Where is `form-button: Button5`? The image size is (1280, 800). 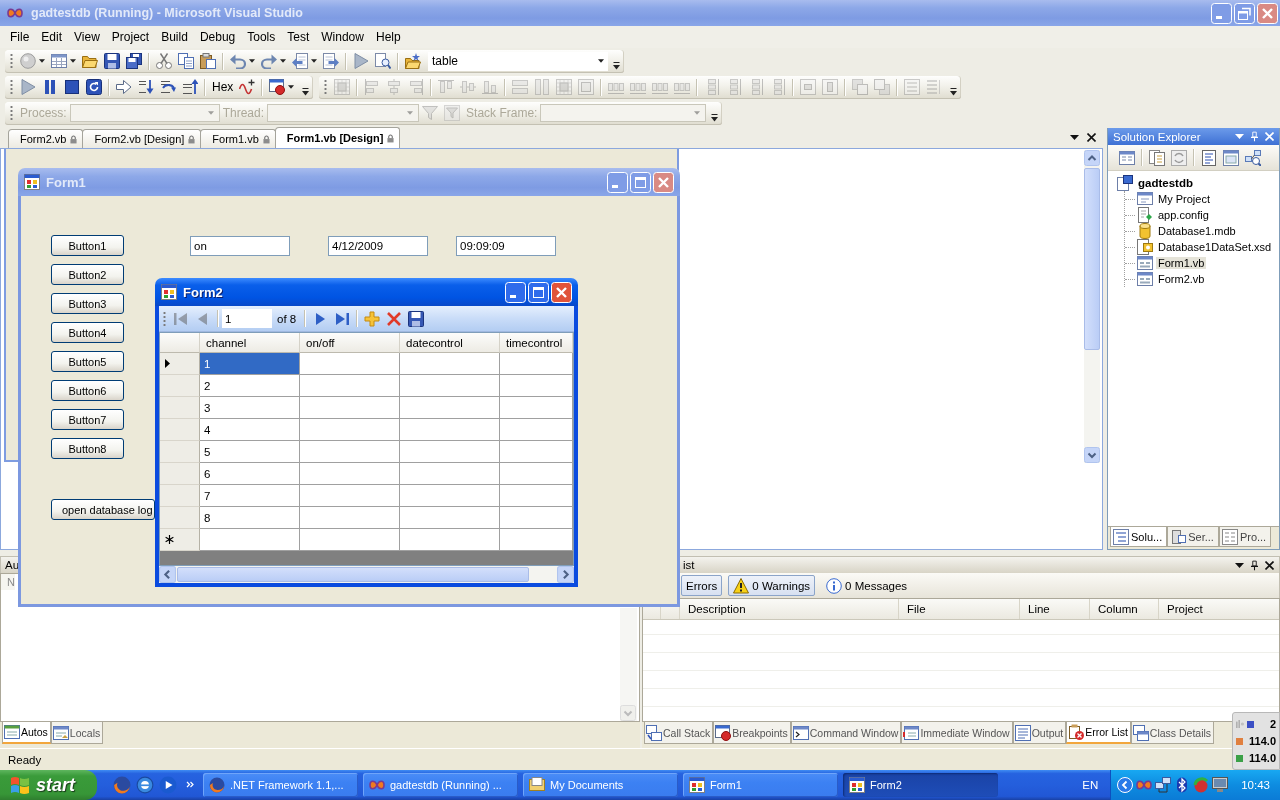 form-button: Button5 is located at coordinates (87, 361).